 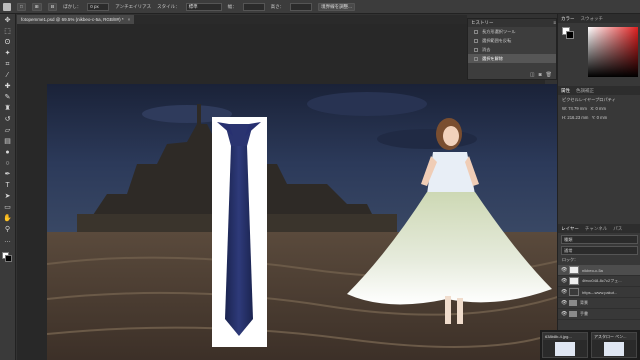 I want to click on layer-filter-select: 種類, so click(x=599, y=239).